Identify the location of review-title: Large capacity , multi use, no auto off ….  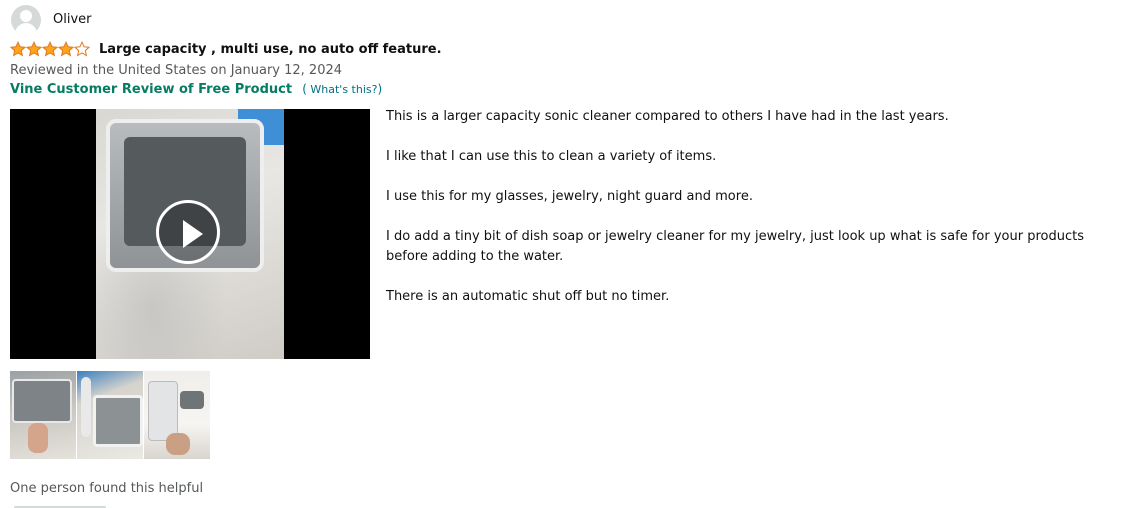
(270, 49).